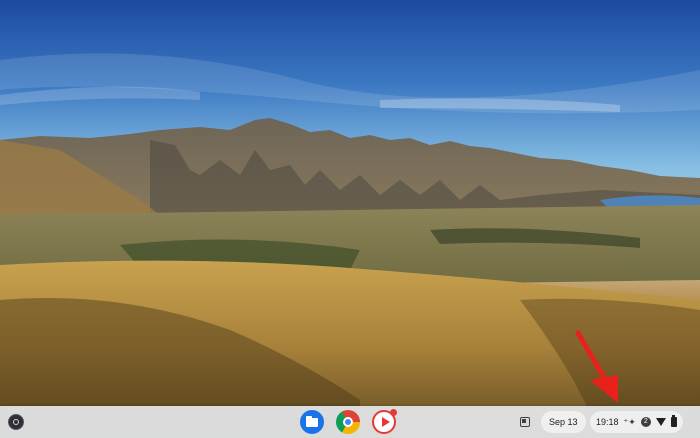 This screenshot has width=700, height=438. I want to click on chrome-app-icon, so click(348, 422).